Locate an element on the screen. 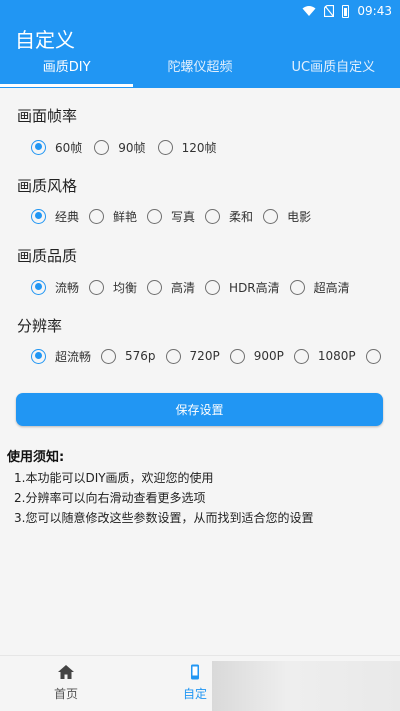 The image size is (400, 711). resolution-options: 超流畅 576p 720P 900P 1080P is located at coordinates (211, 356).